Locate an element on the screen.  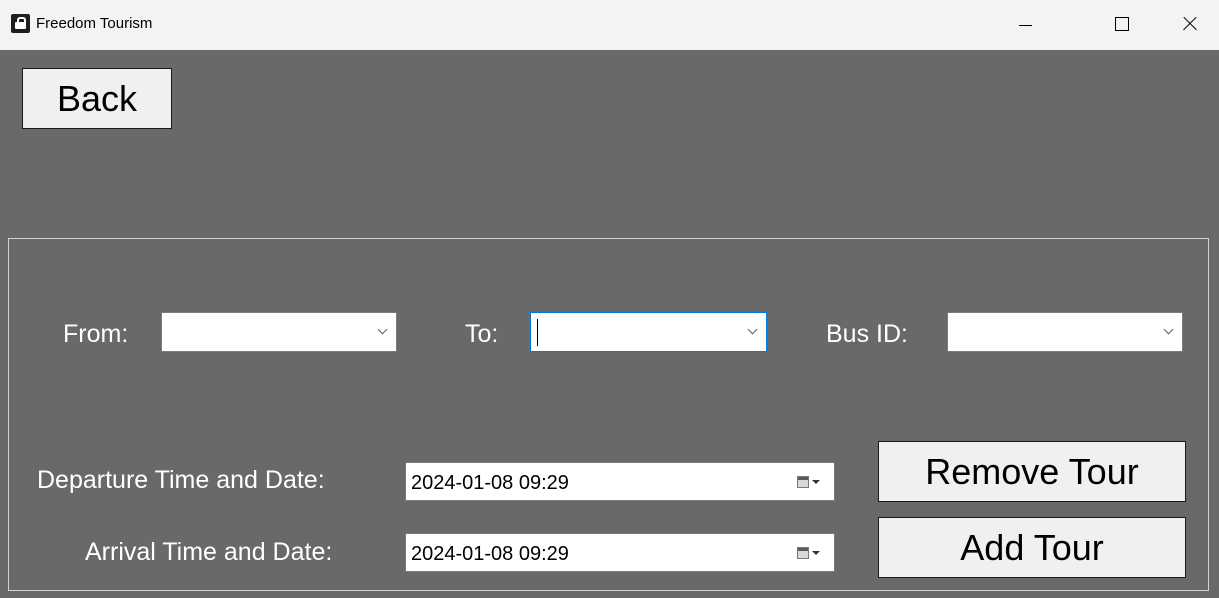
title-bar: Freedom Tourism is located at coordinates (609, 25).